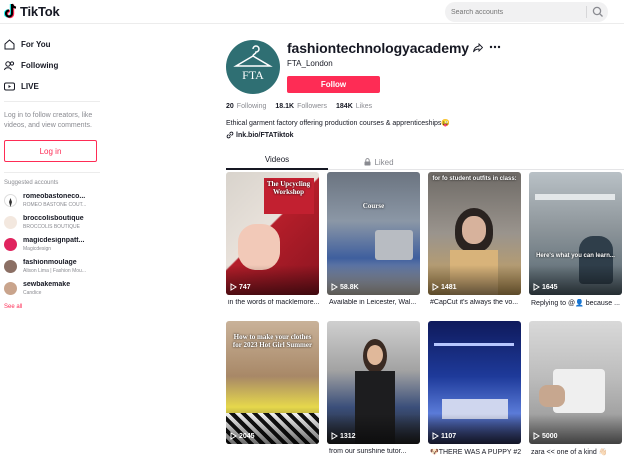 The image size is (624, 463). What do you see at coordinates (54, 289) in the screenshot?
I see `suggested-account: sewbakemake Candice` at bounding box center [54, 289].